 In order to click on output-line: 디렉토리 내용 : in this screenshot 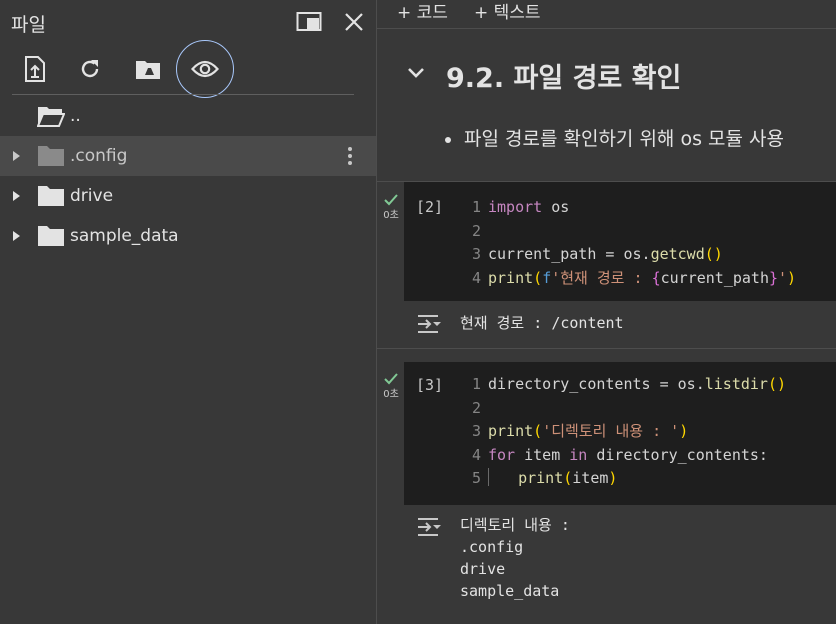, I will do `click(515, 525)`.